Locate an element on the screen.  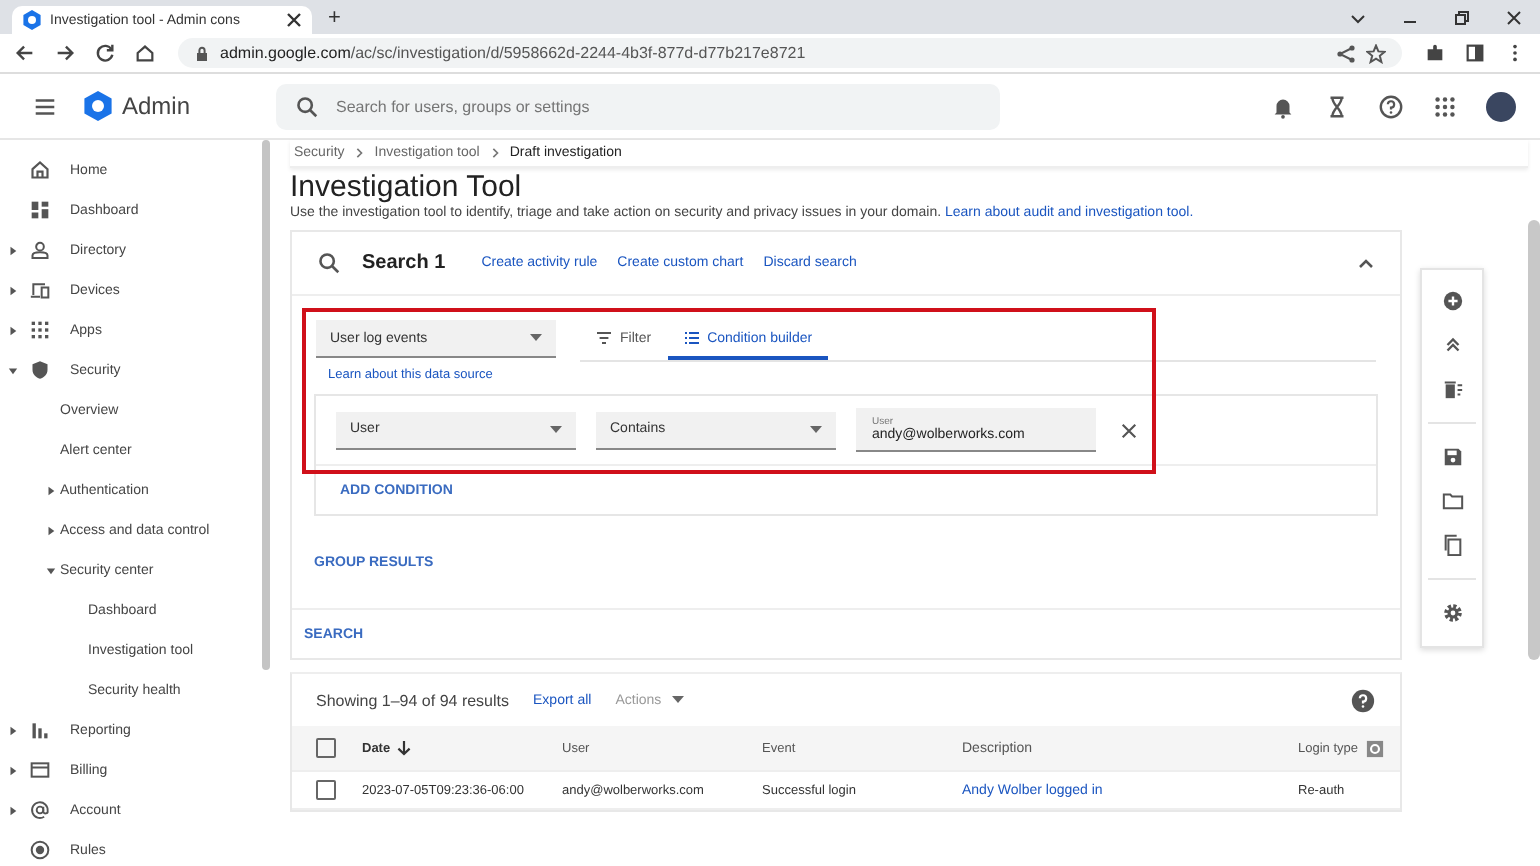
list-icon is located at coordinates (691, 338).